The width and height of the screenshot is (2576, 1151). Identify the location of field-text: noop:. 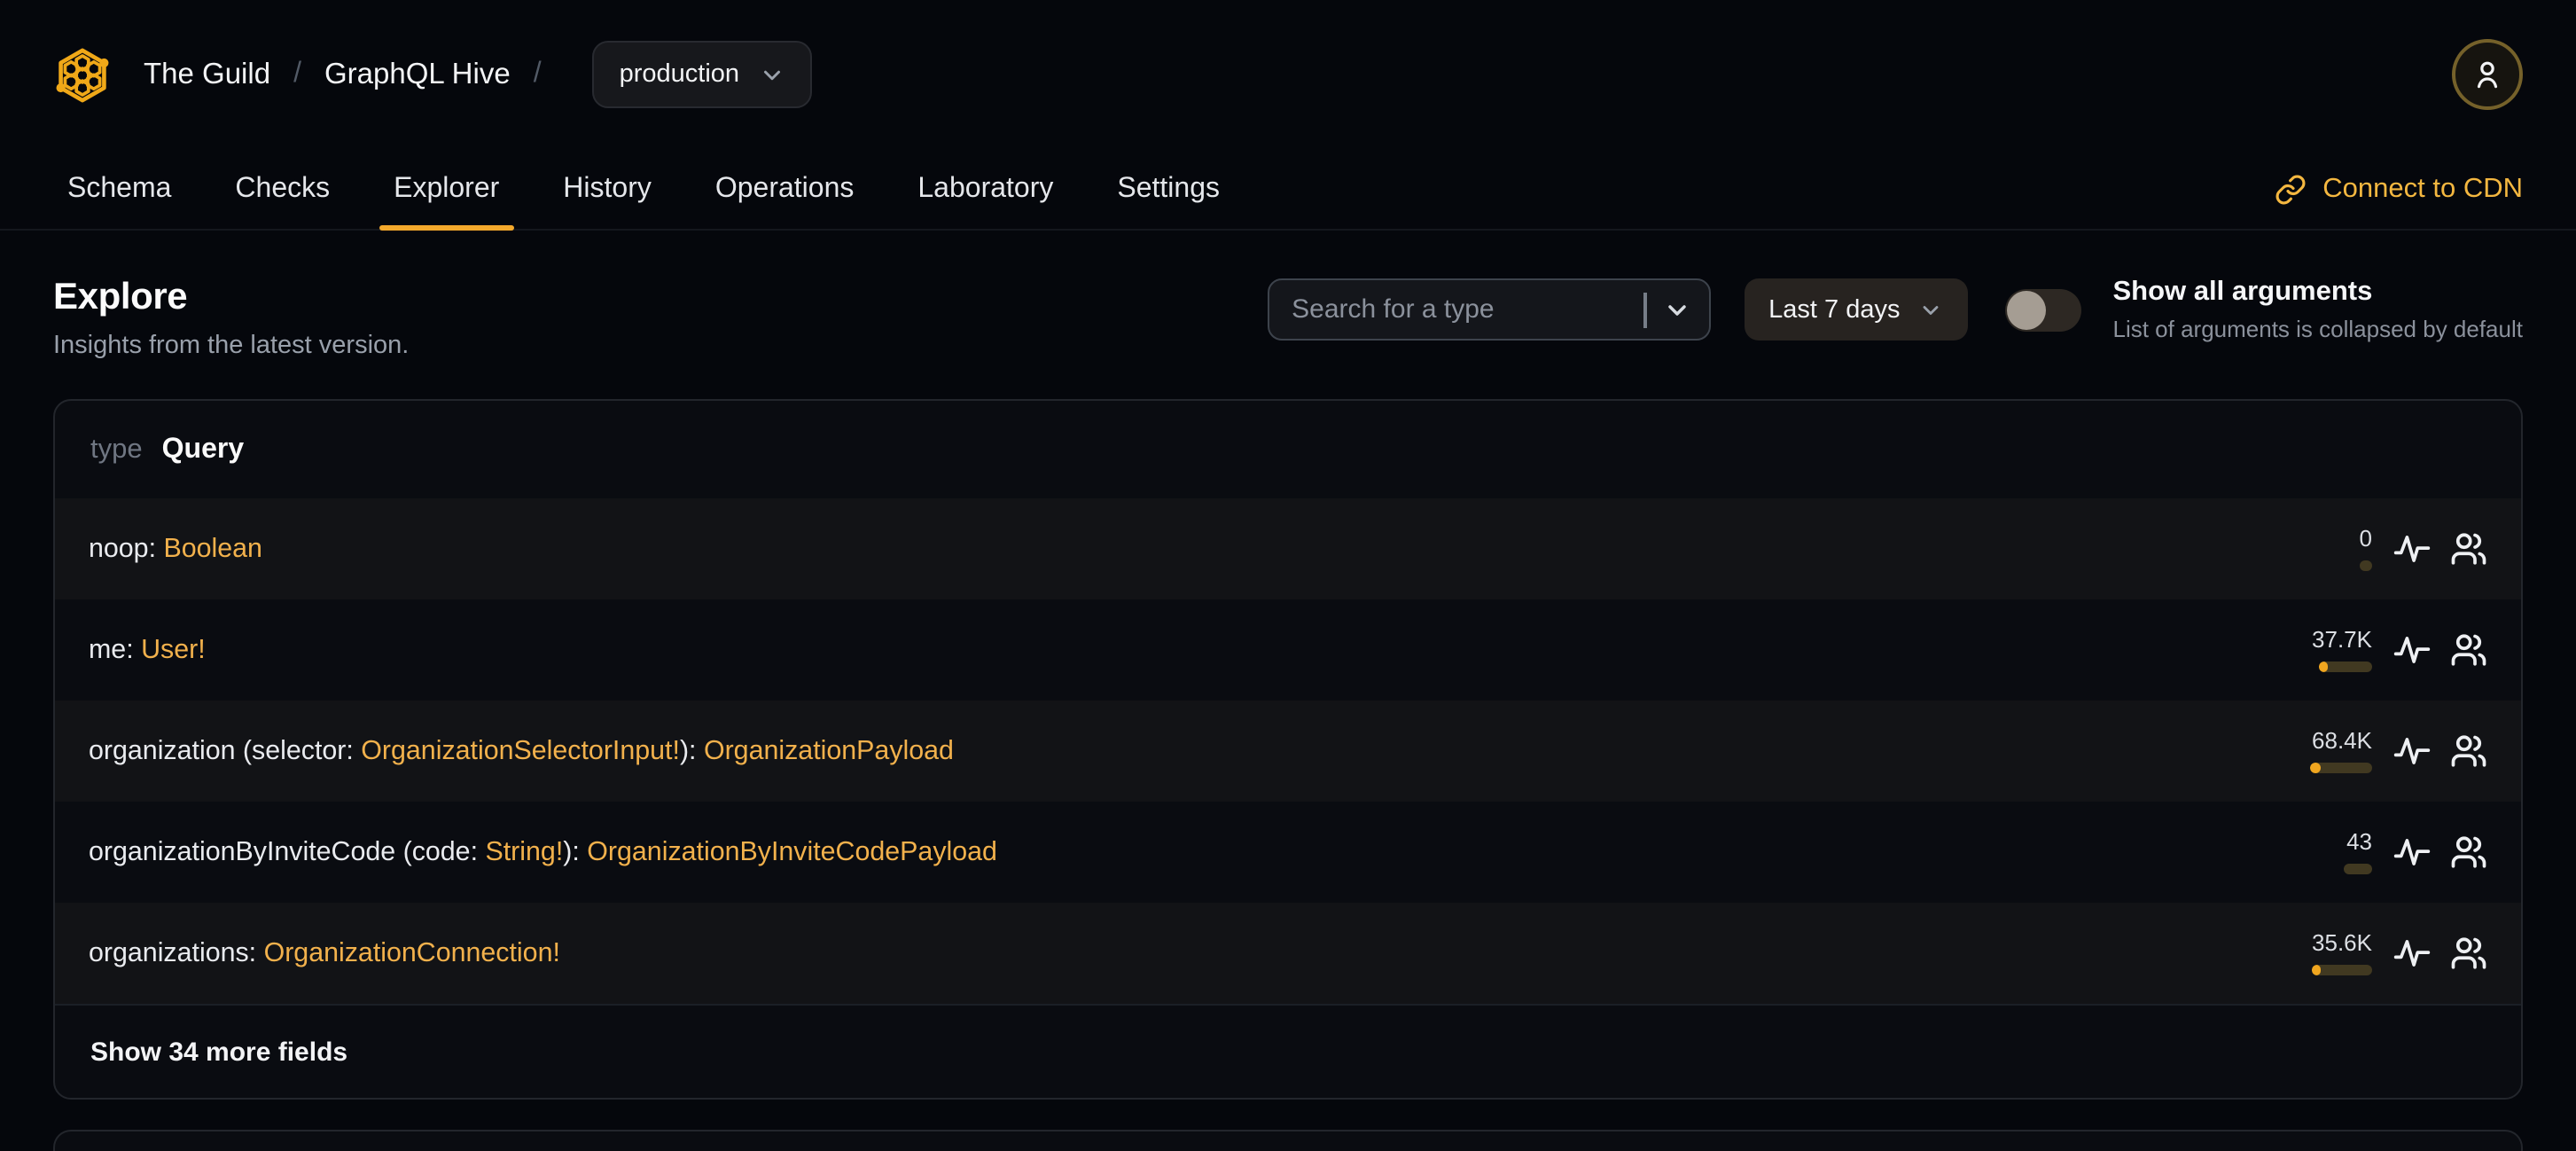
(126, 549).